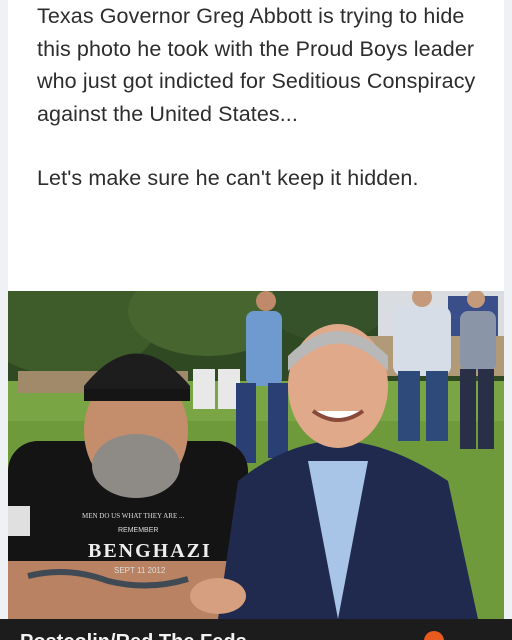 The height and width of the screenshot is (640, 512). What do you see at coordinates (138, 530) in the screenshot?
I see `shirt-remember-text: REMEMBER` at bounding box center [138, 530].